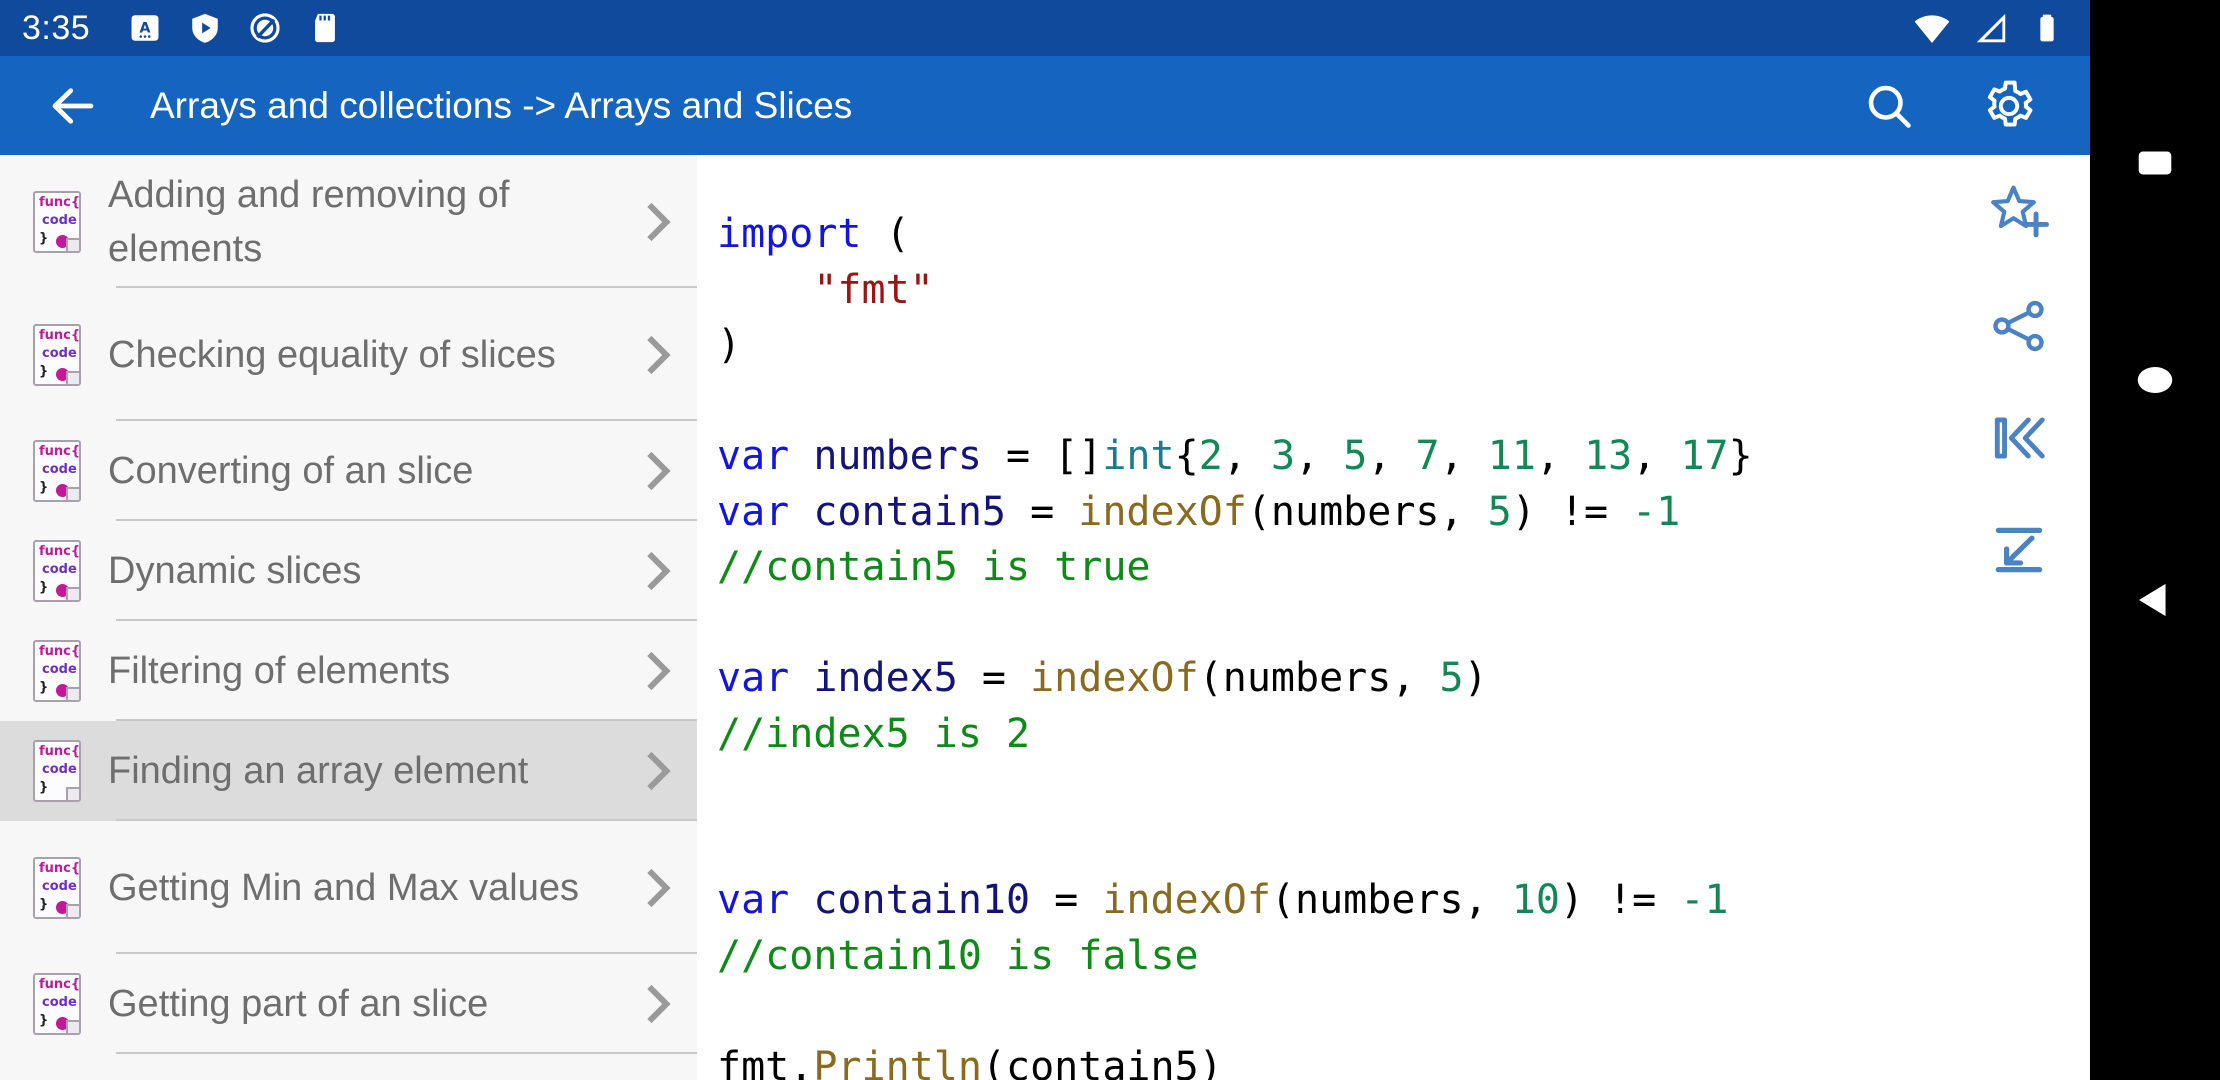 Image resolution: width=2220 pixels, height=1080 pixels. What do you see at coordinates (2047, 28) in the screenshot?
I see `battery-icon` at bounding box center [2047, 28].